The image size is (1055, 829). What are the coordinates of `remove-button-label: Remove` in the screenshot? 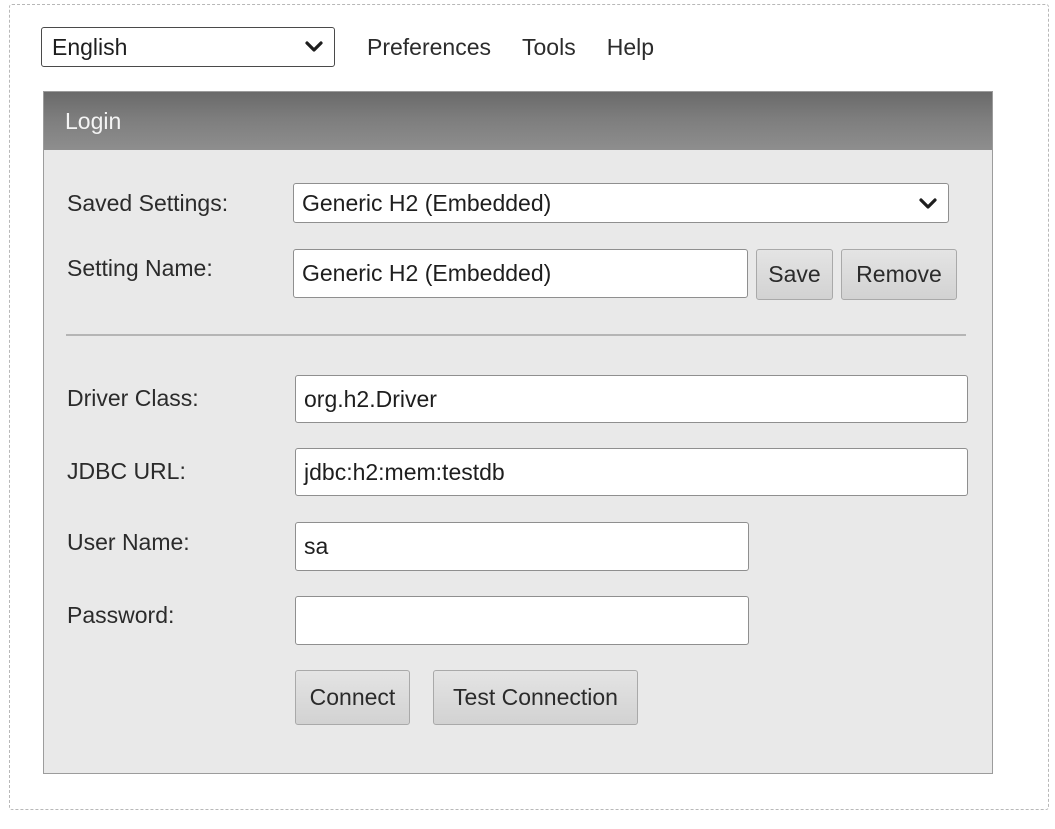 It's located at (899, 274).